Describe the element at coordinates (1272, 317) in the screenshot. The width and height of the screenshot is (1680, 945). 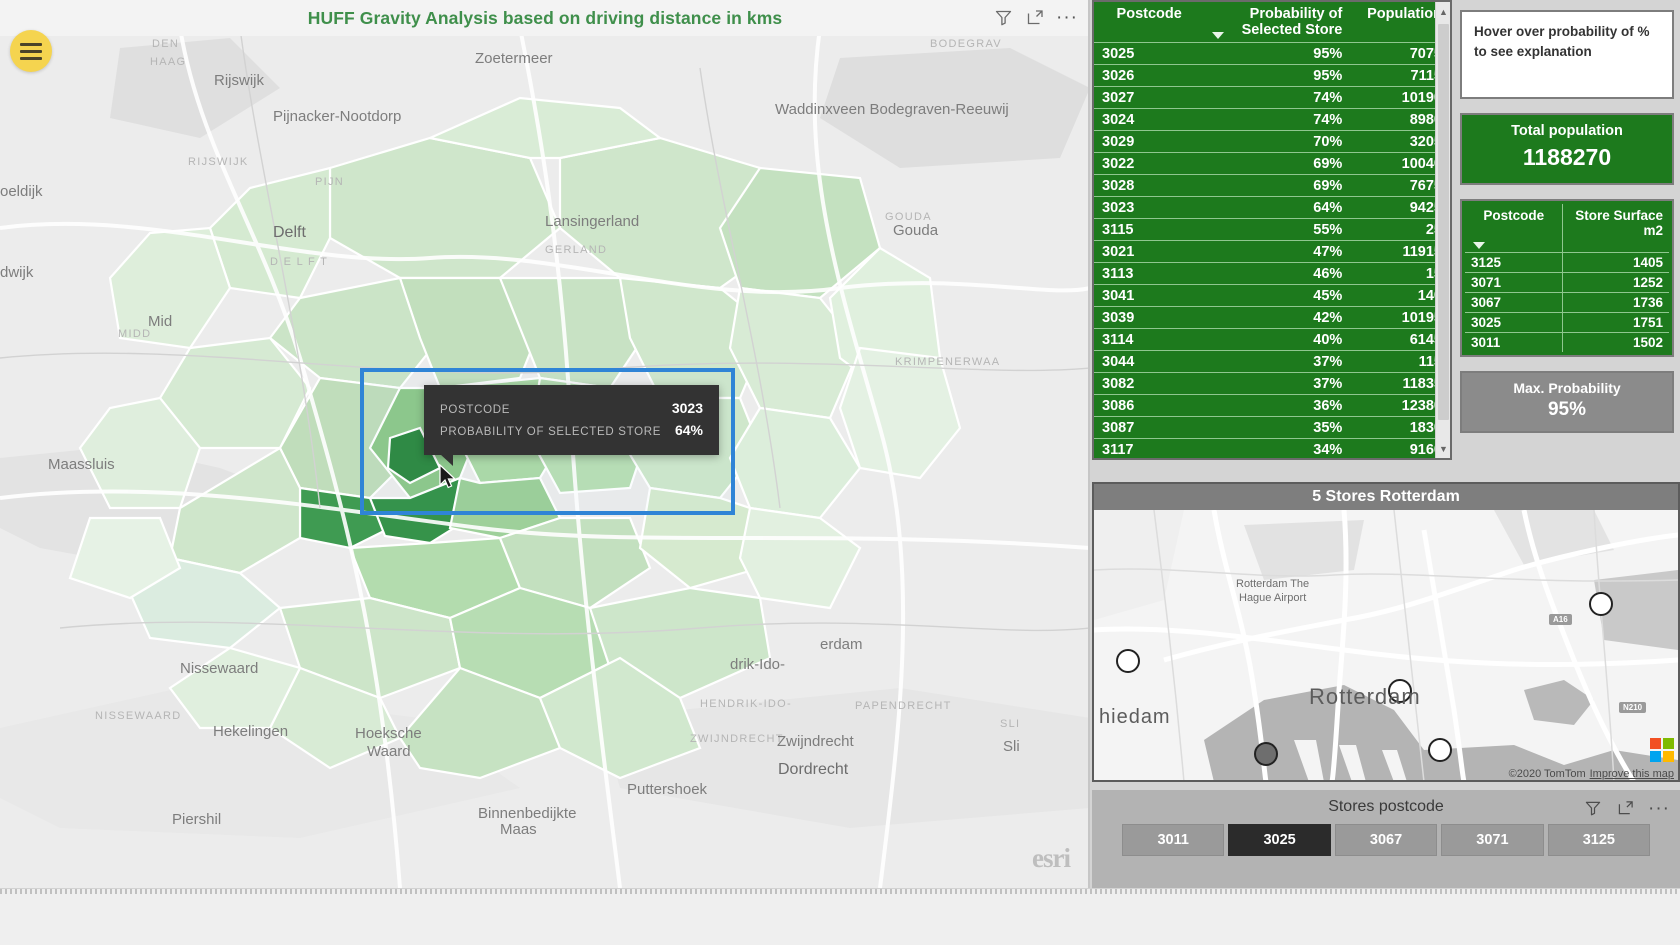
I see `table-row: 3039 42% 10195` at that location.